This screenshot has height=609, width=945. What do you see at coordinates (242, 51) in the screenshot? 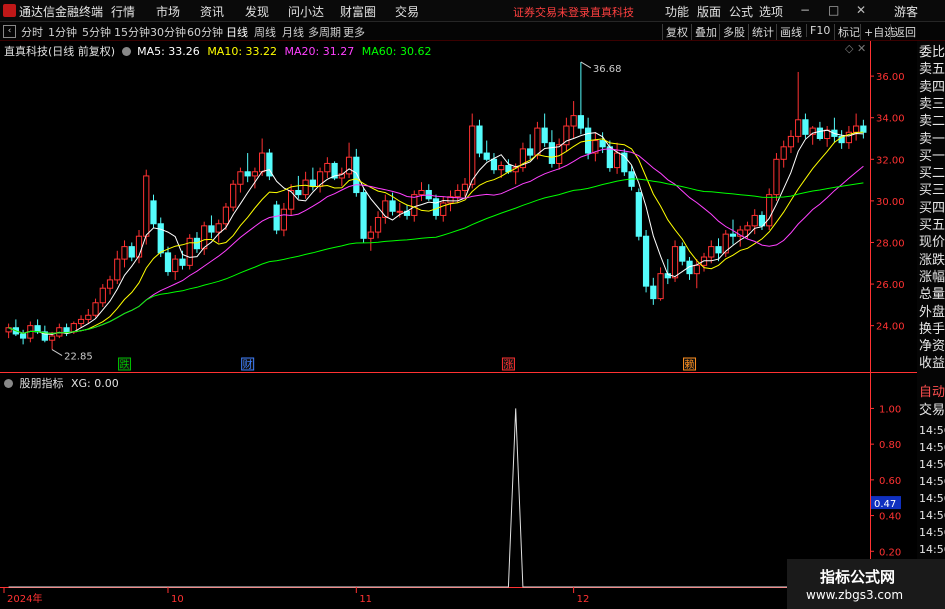
I see `ma10-value: MA10: 33.22` at bounding box center [242, 51].